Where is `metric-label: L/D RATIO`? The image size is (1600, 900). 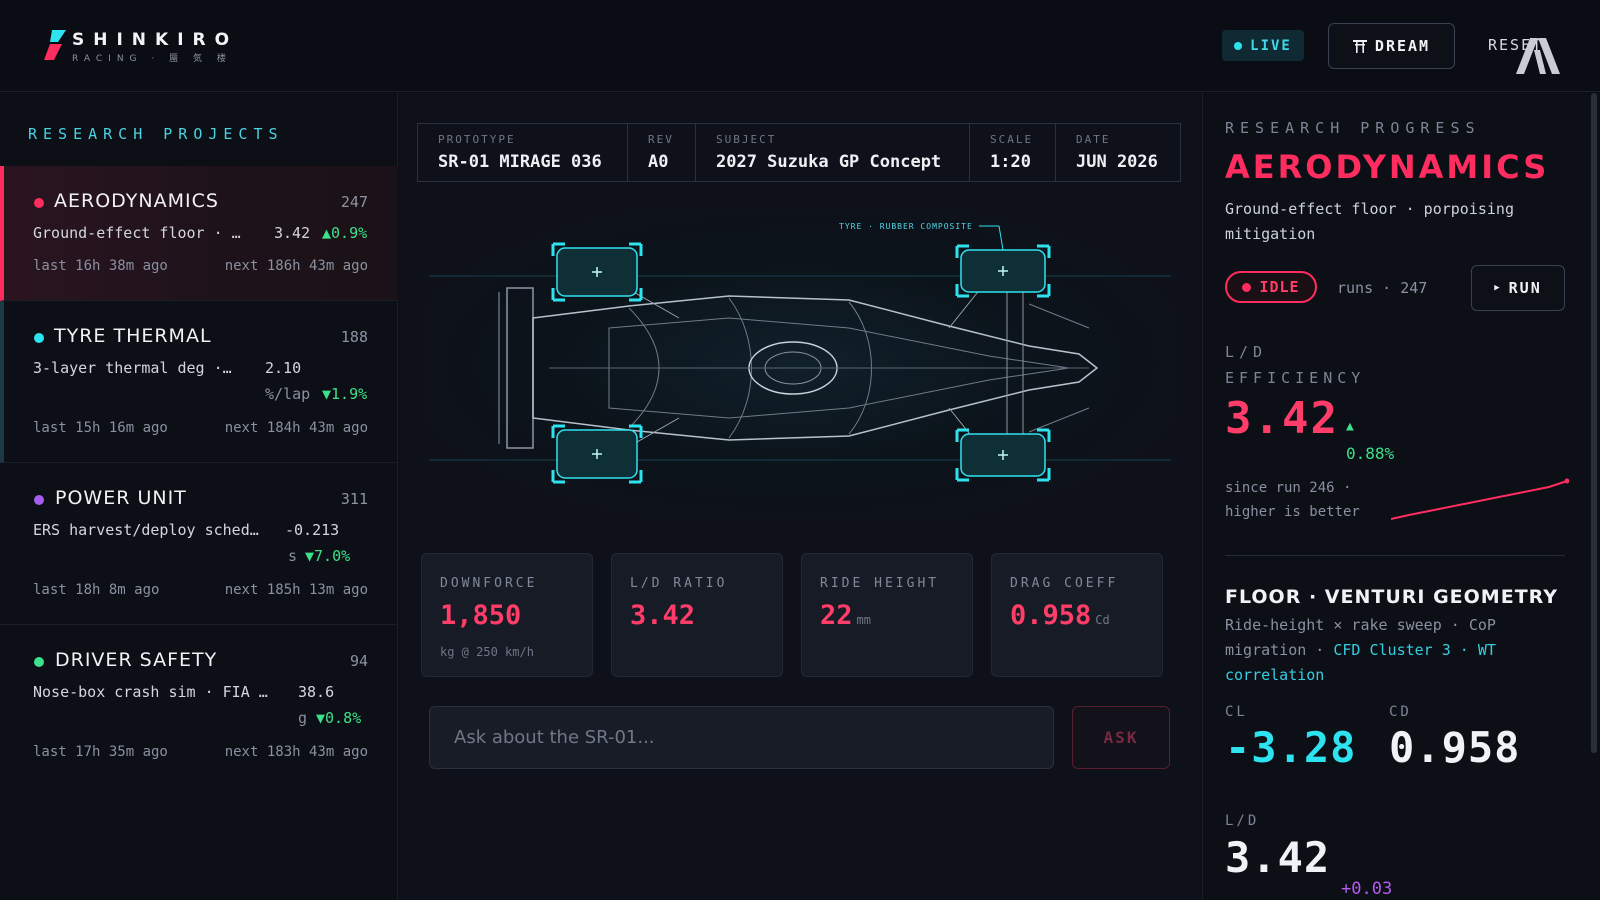 metric-label: L/D RATIO is located at coordinates (679, 583).